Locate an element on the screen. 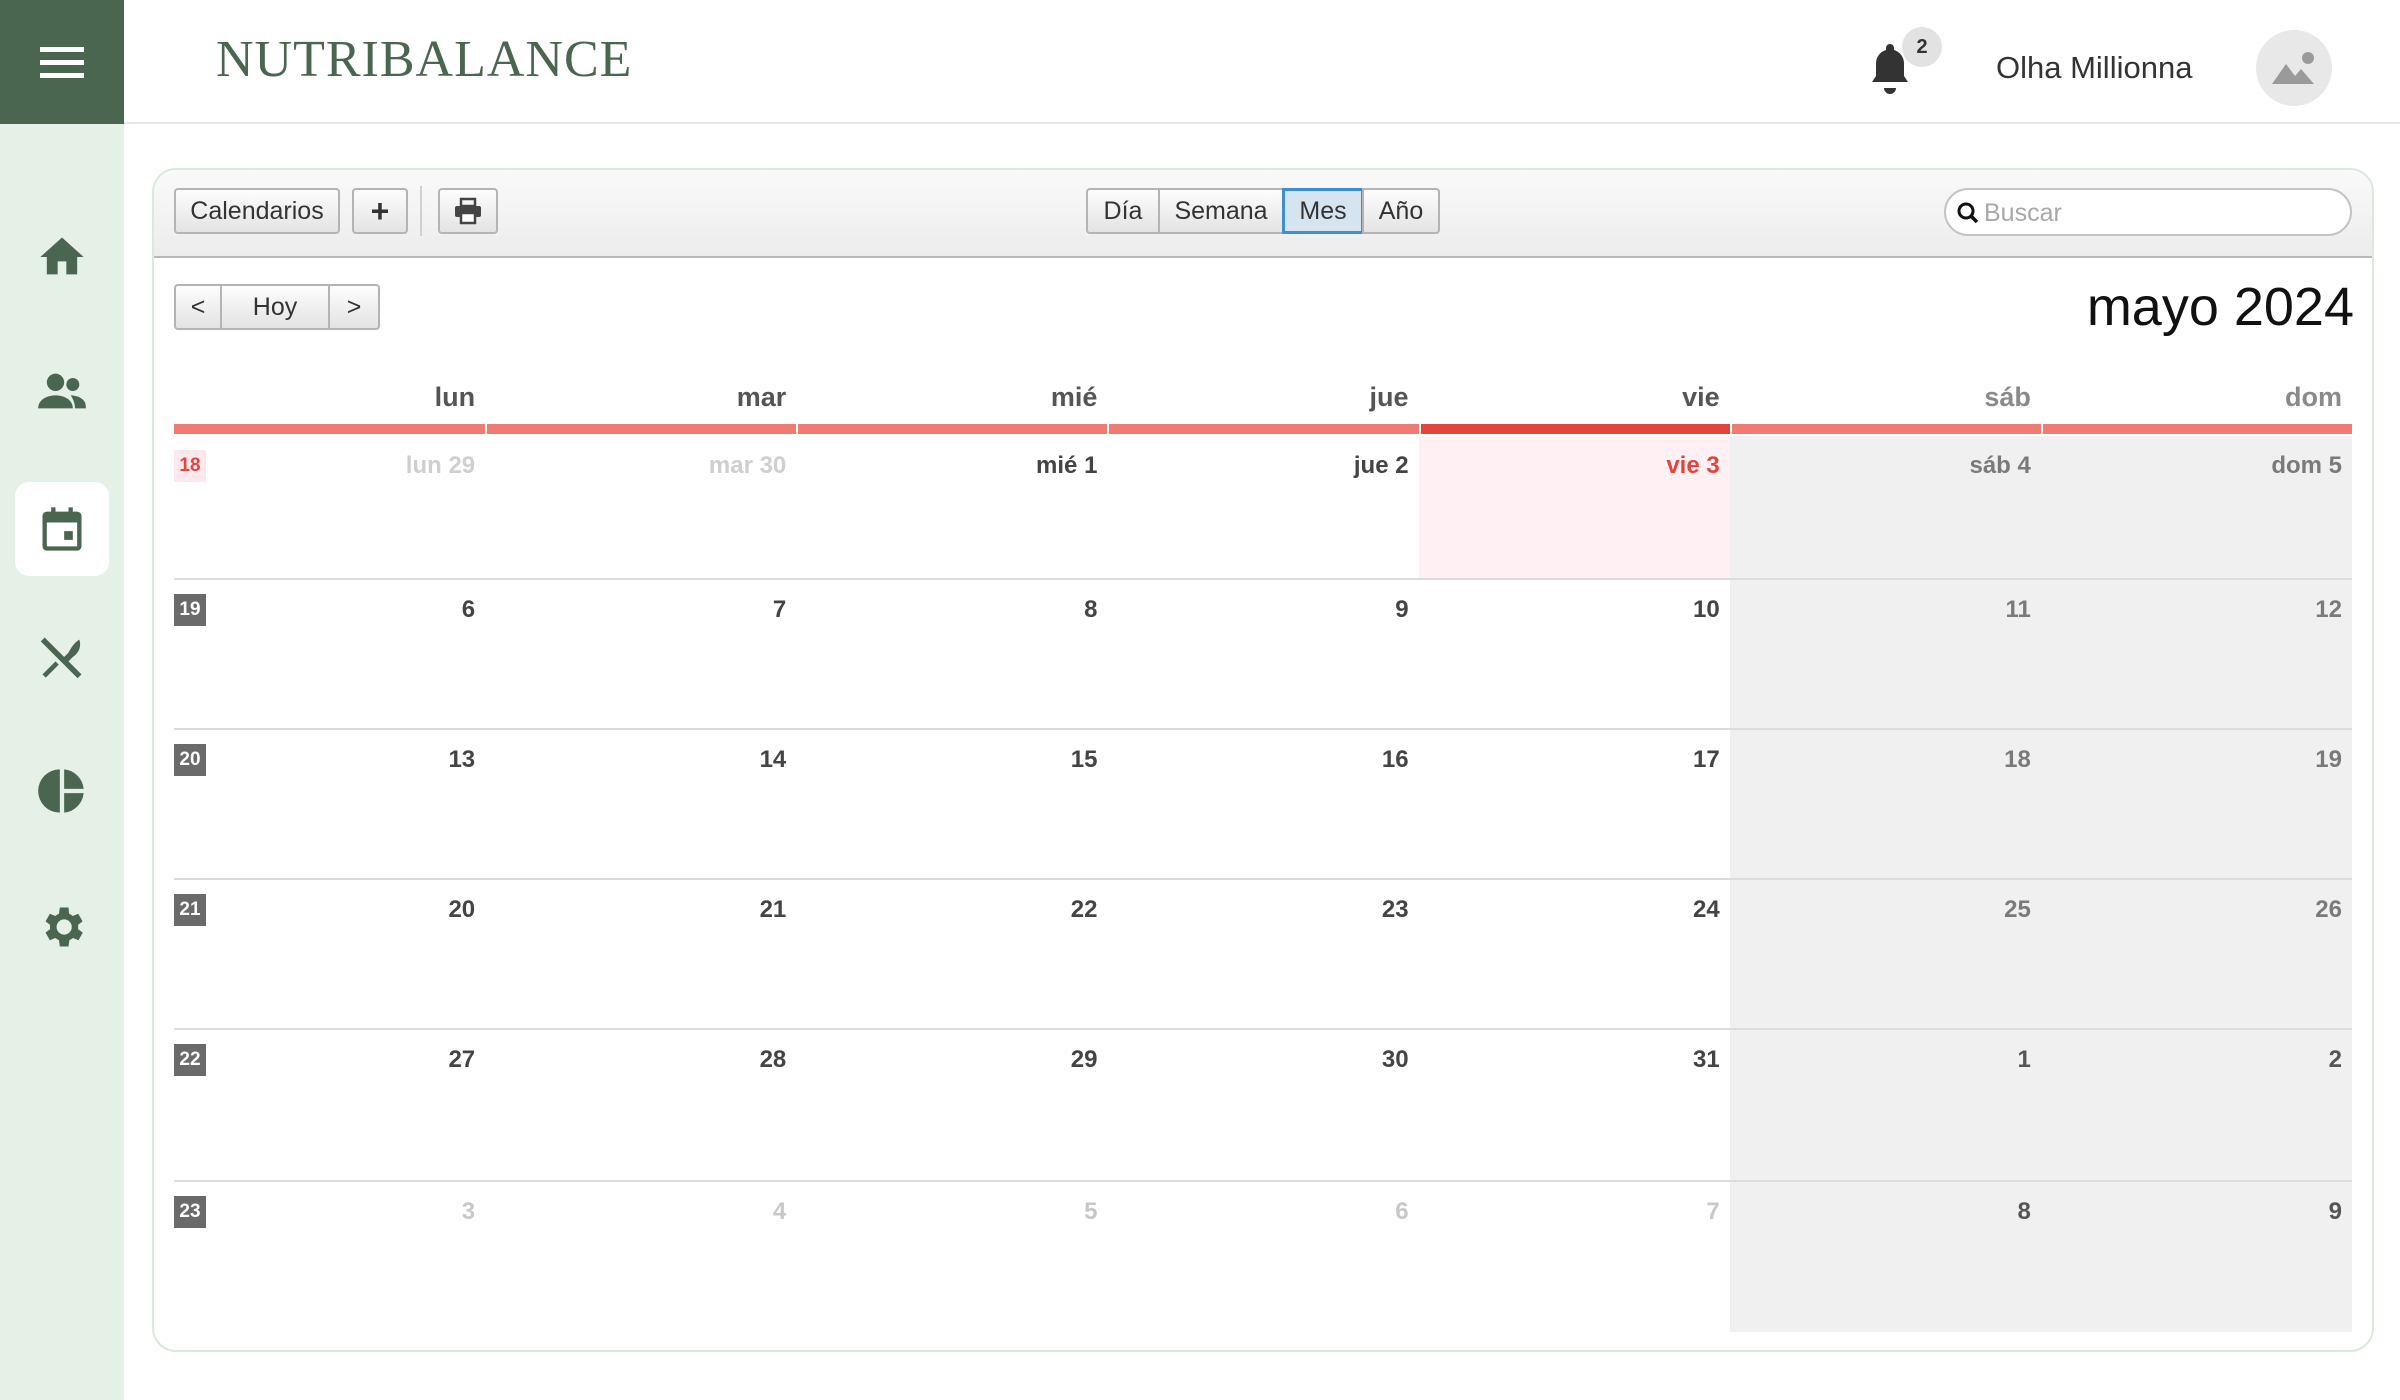  weekday-header: jue is located at coordinates (1389, 397).